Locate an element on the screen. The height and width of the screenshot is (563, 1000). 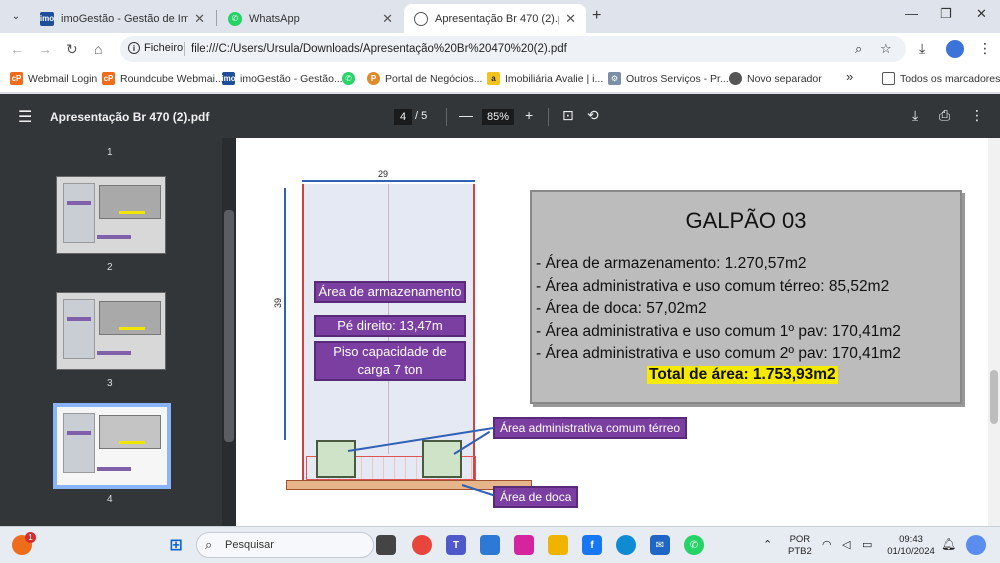
minimize-button: — is located at coordinates (911, 13).